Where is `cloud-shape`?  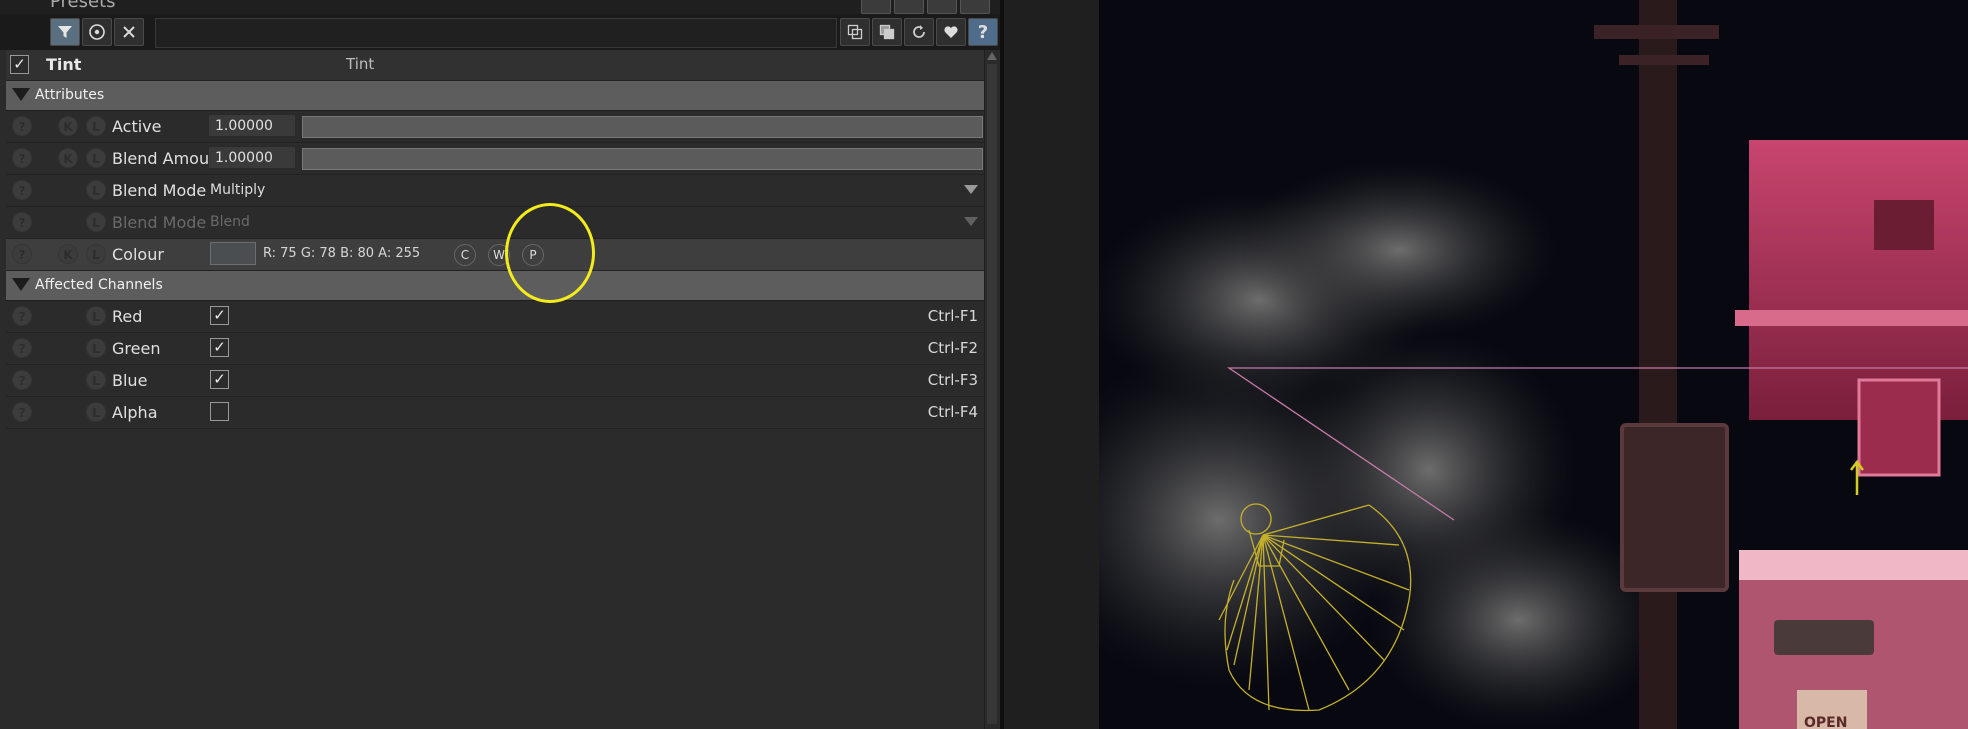 cloud-shape is located at coordinates (1399, 250).